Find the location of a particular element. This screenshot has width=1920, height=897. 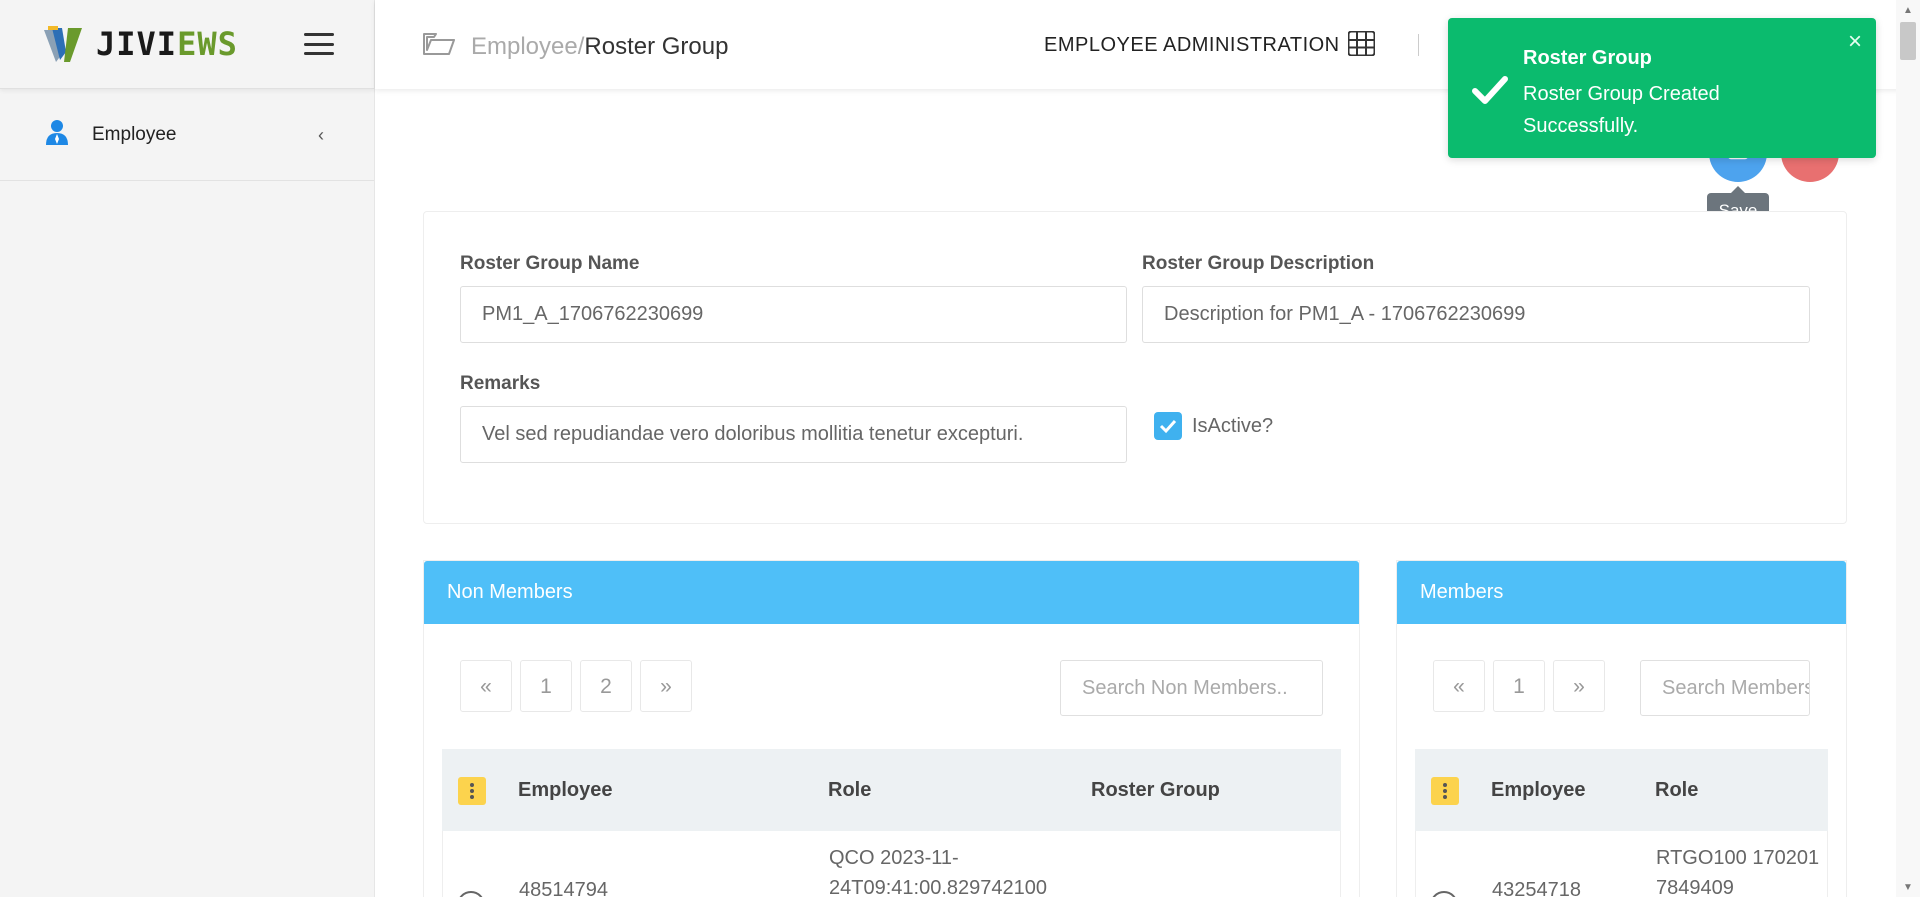

folder-open-icon is located at coordinates (439, 46).